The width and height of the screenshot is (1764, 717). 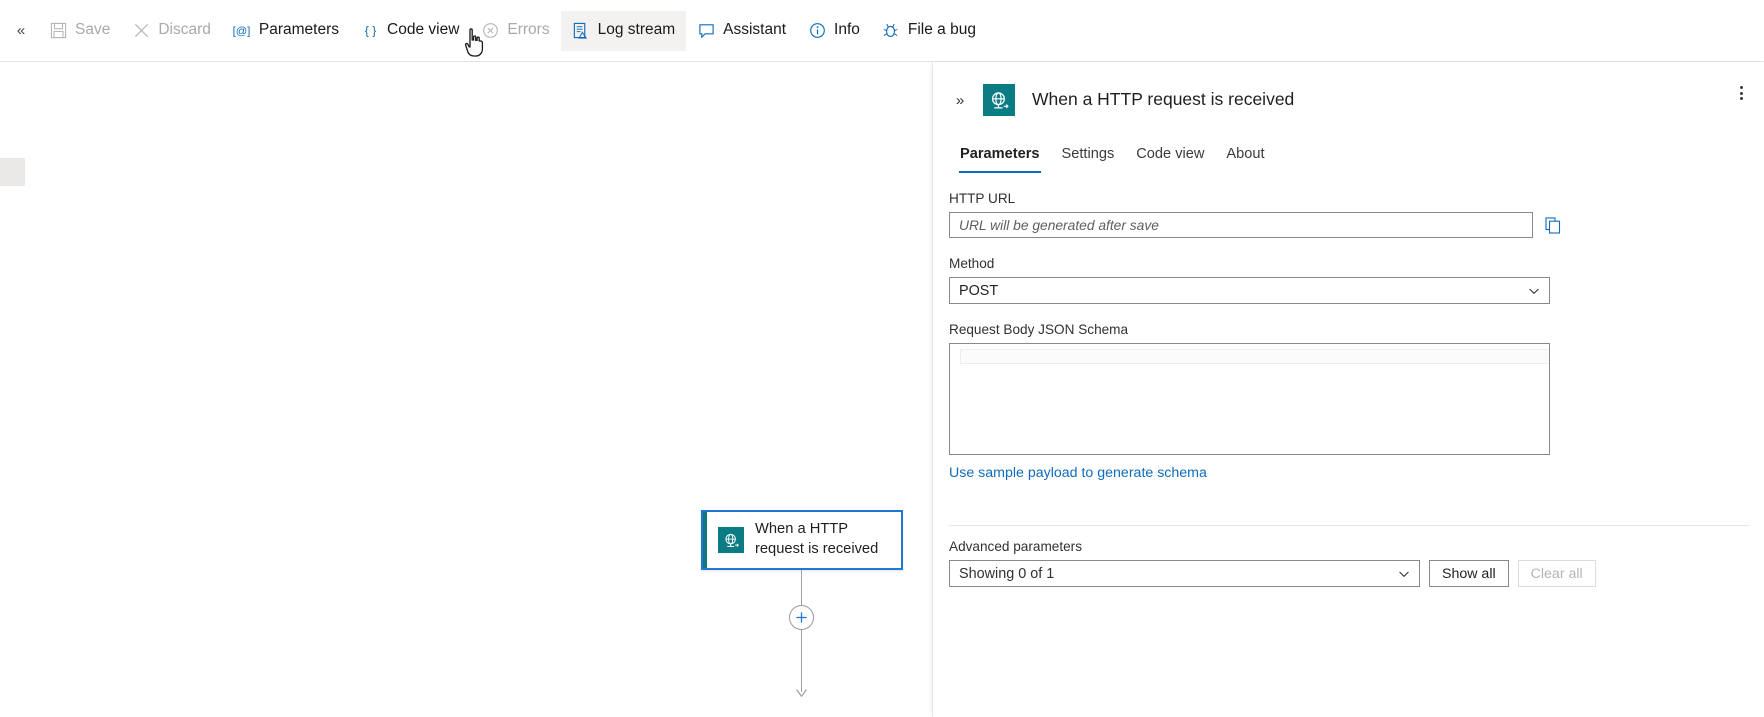 I want to click on http-url-input: URL will be generated after save, so click(x=1241, y=225).